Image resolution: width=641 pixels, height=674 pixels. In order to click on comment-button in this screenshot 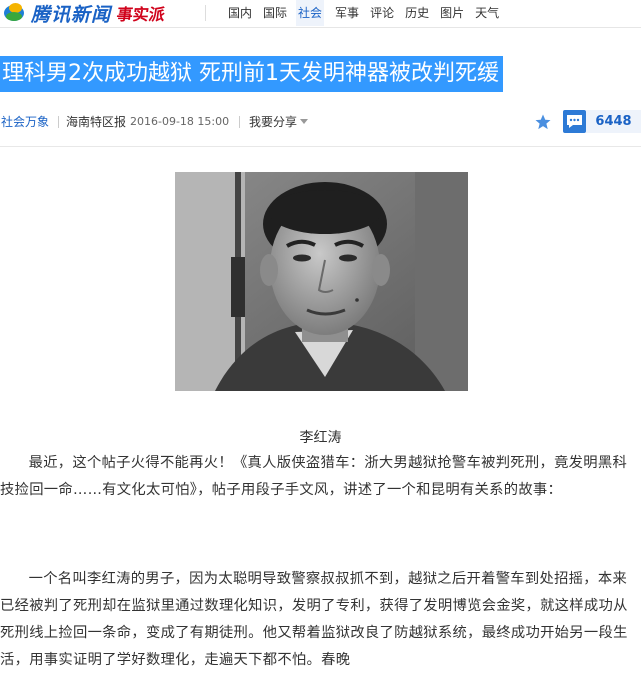, I will do `click(574, 121)`.